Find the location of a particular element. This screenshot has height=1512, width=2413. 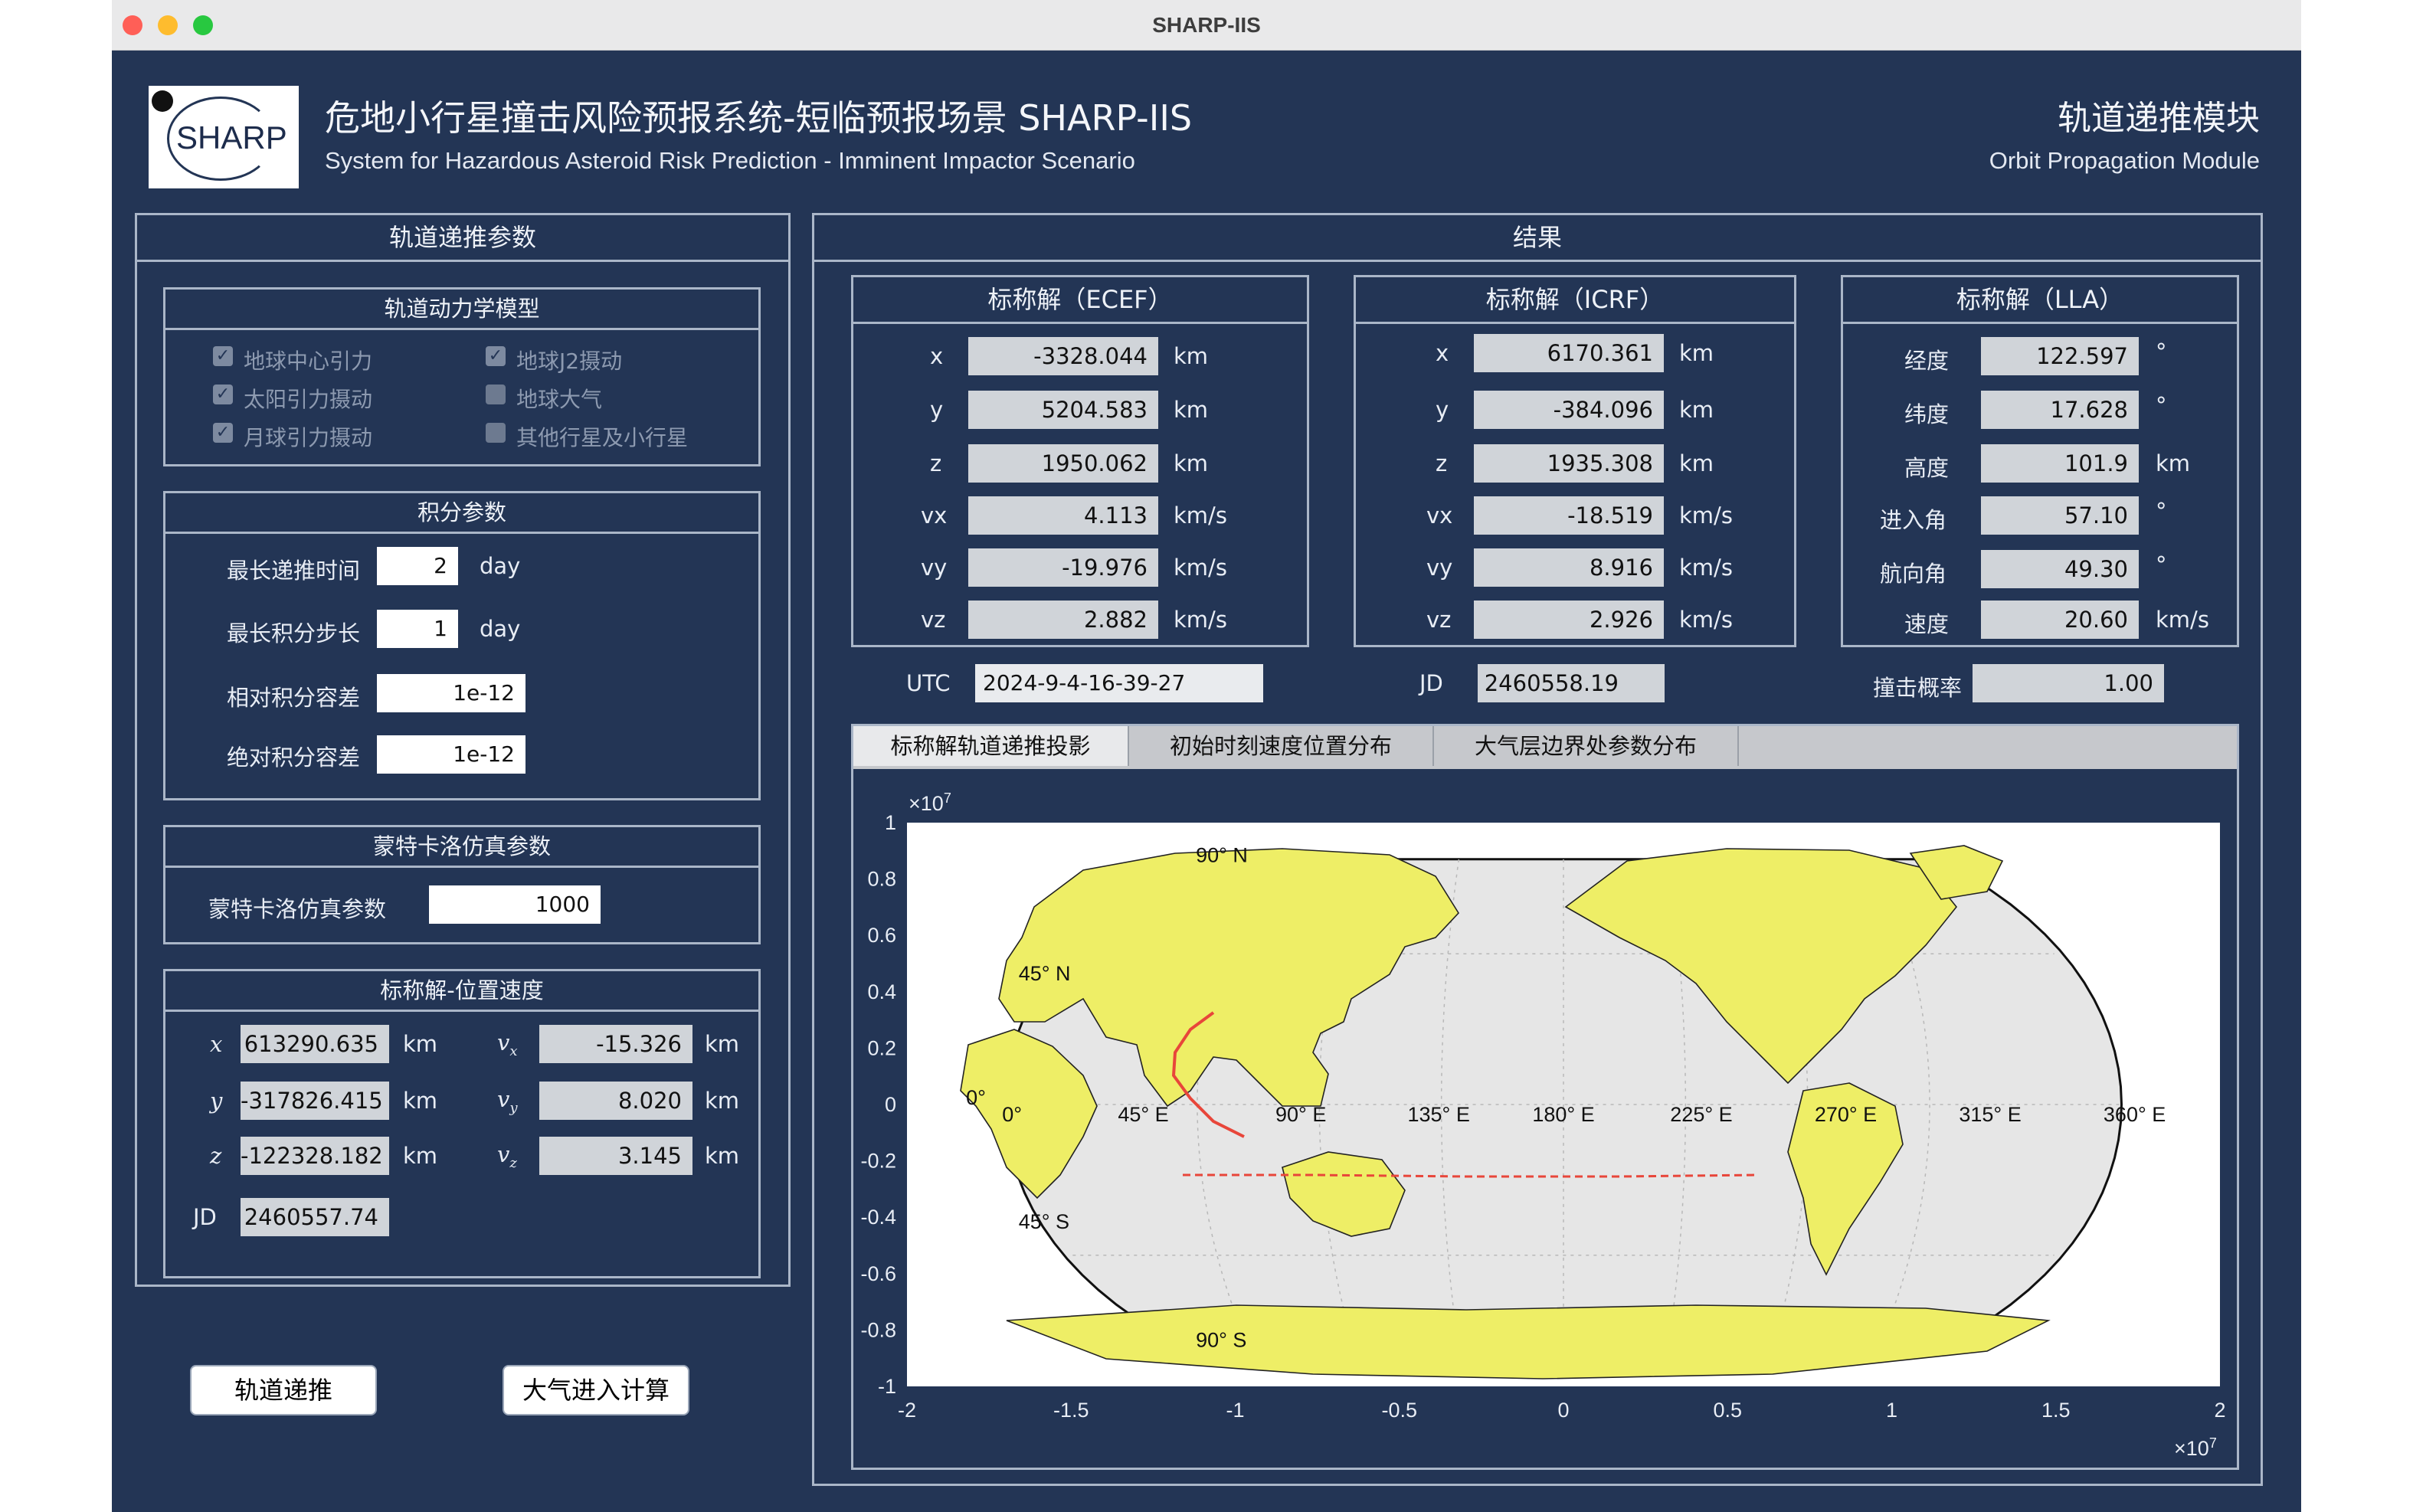

icrf-x-unit: km is located at coordinates (1696, 353).